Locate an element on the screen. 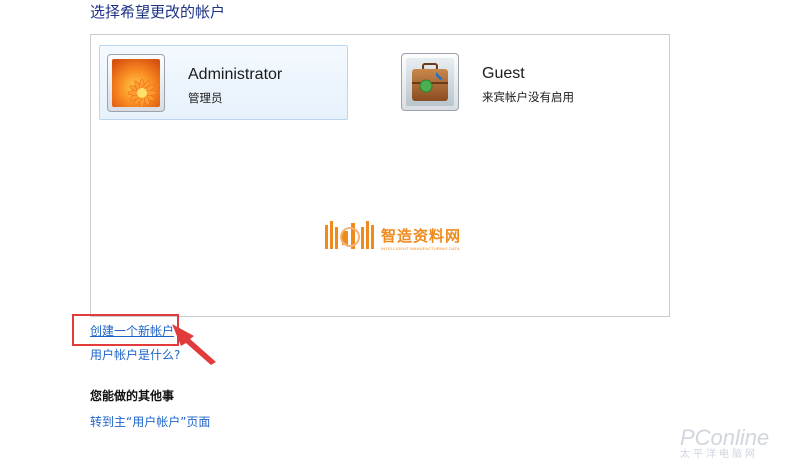 This screenshot has width=786, height=473. orange-flower-avatar-icon is located at coordinates (136, 83).